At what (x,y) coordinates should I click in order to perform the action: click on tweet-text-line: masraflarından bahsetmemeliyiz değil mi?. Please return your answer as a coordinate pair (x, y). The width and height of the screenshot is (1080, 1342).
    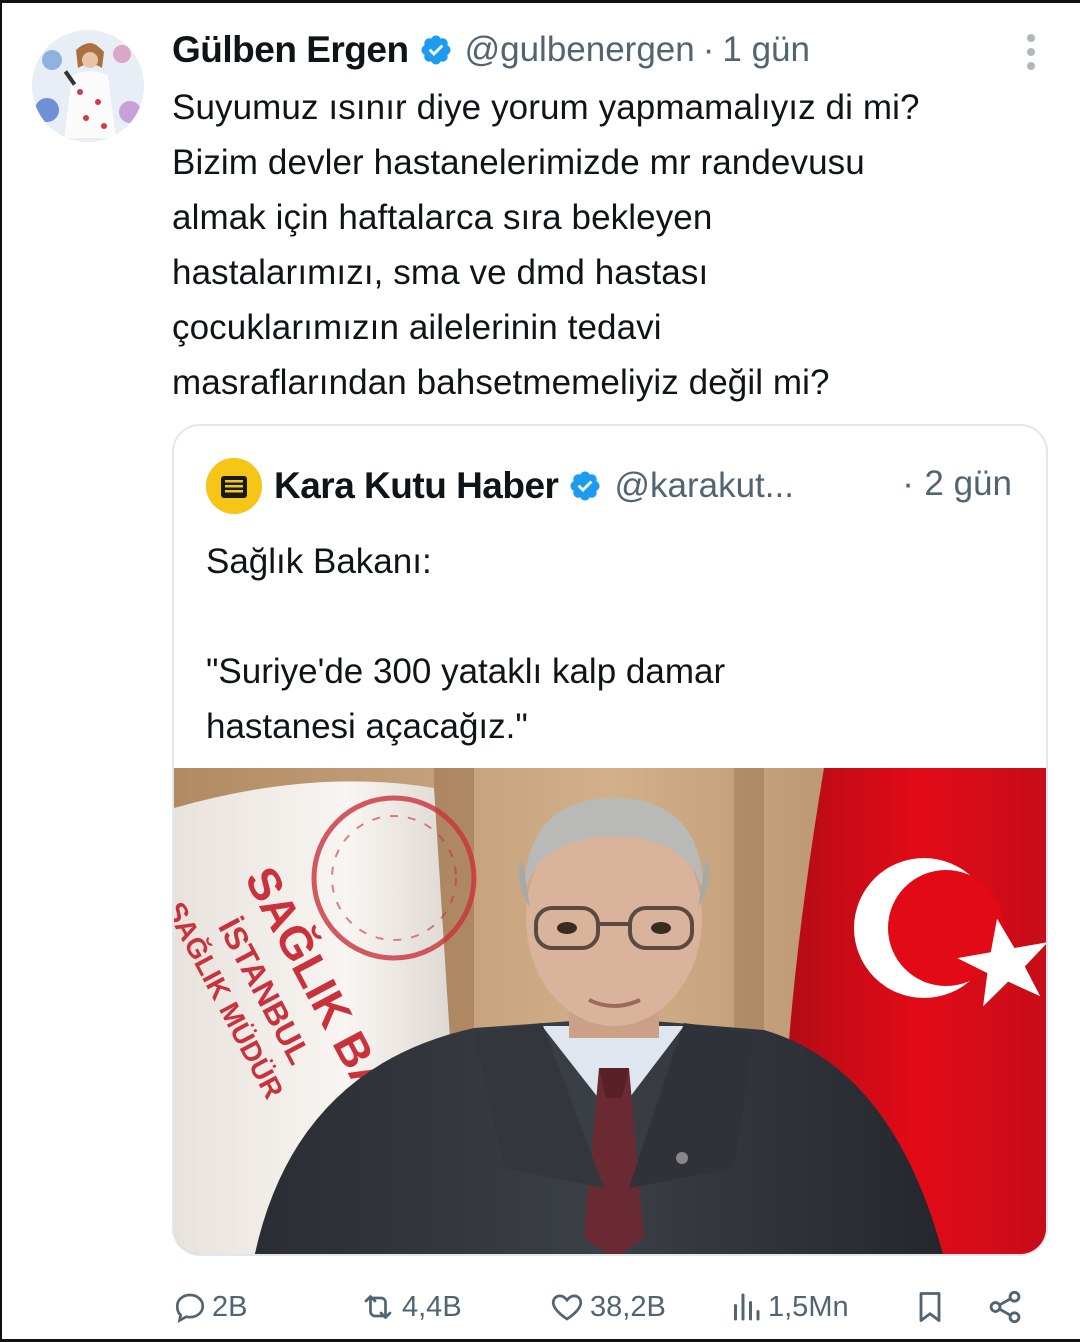
    Looking at the image, I should click on (501, 382).